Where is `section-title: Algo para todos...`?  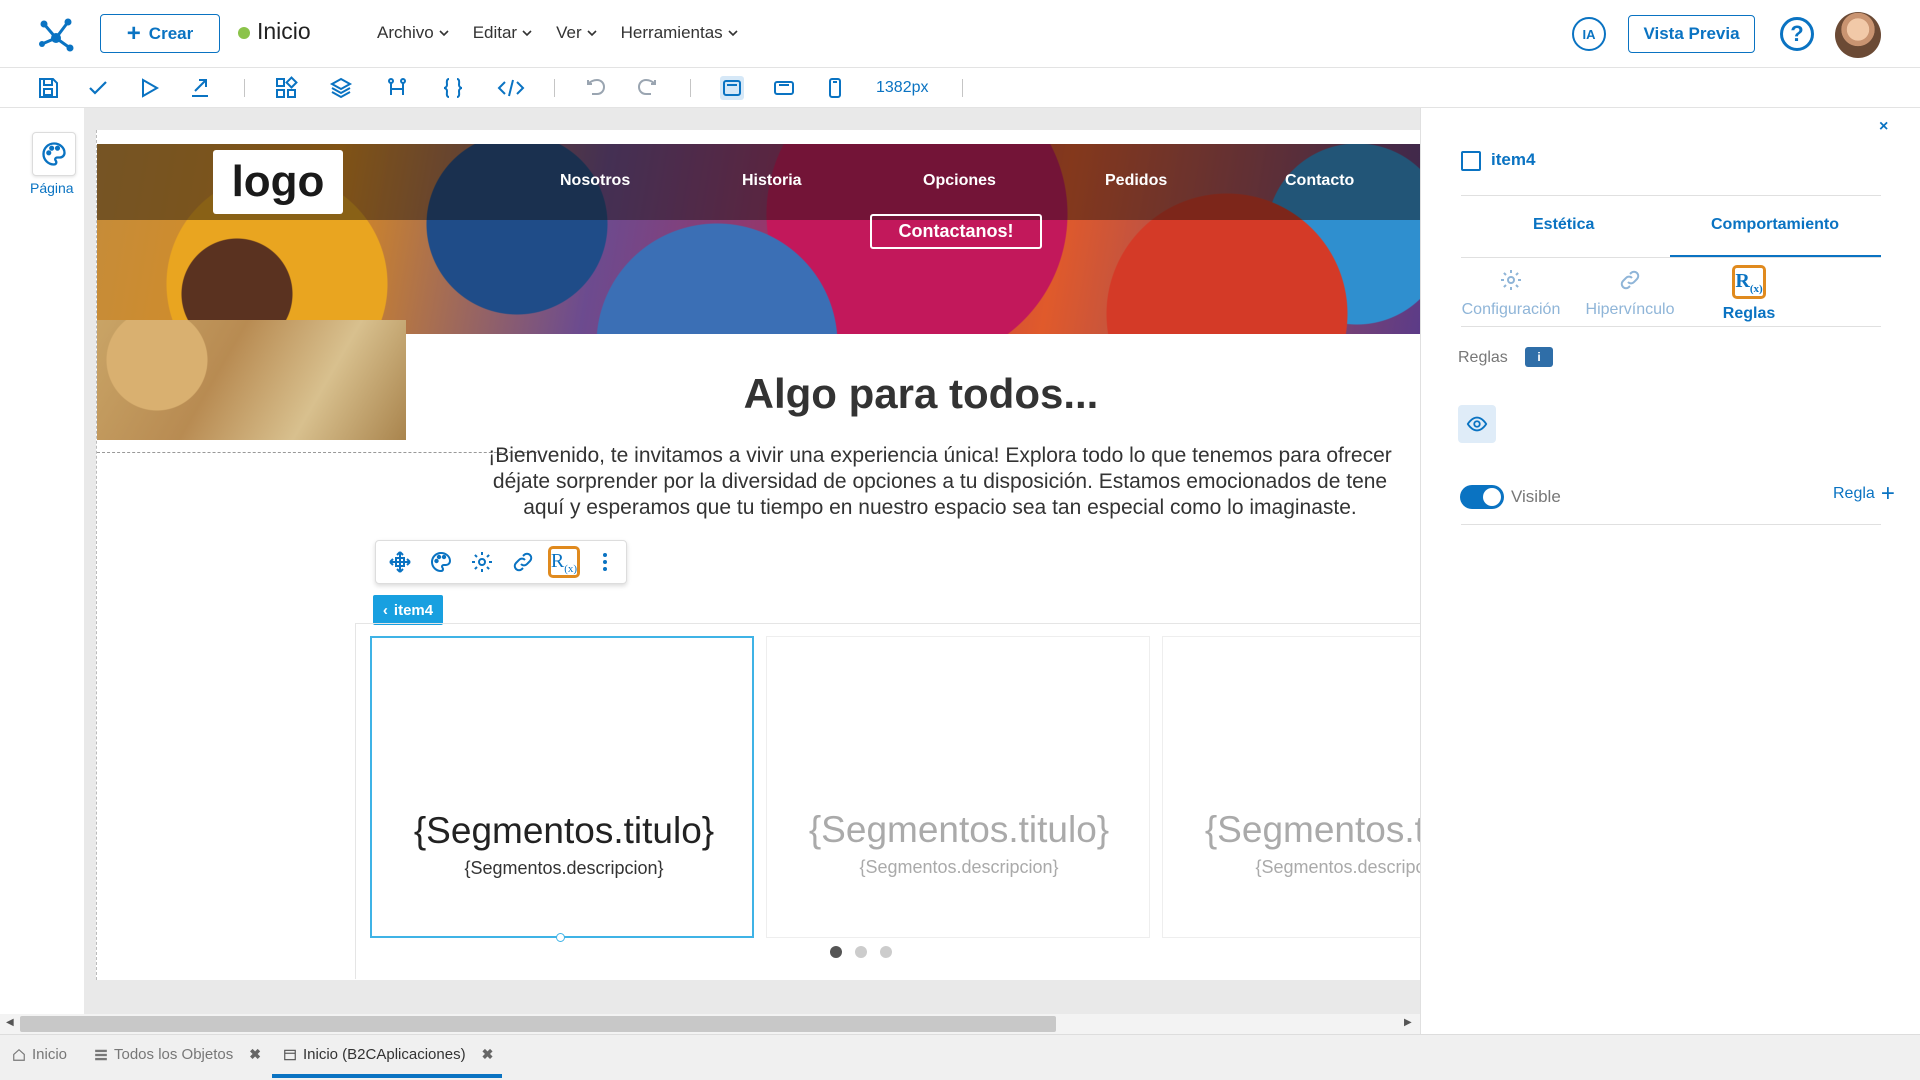 section-title: Algo para todos... is located at coordinates (913, 394).